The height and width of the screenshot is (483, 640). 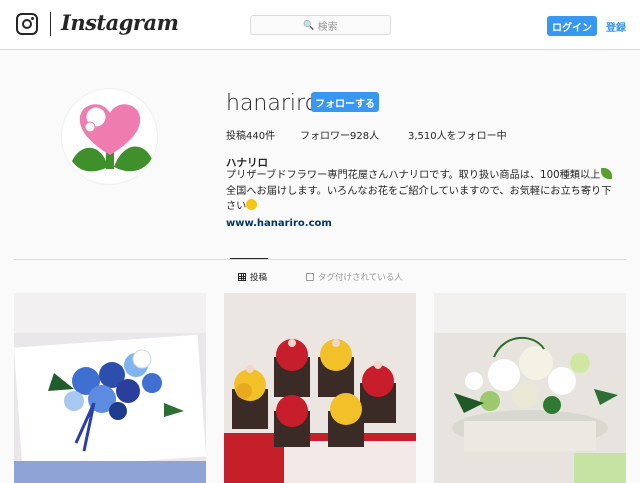 What do you see at coordinates (279, 223) in the screenshot?
I see `profile-website-link: www.hanariro.com` at bounding box center [279, 223].